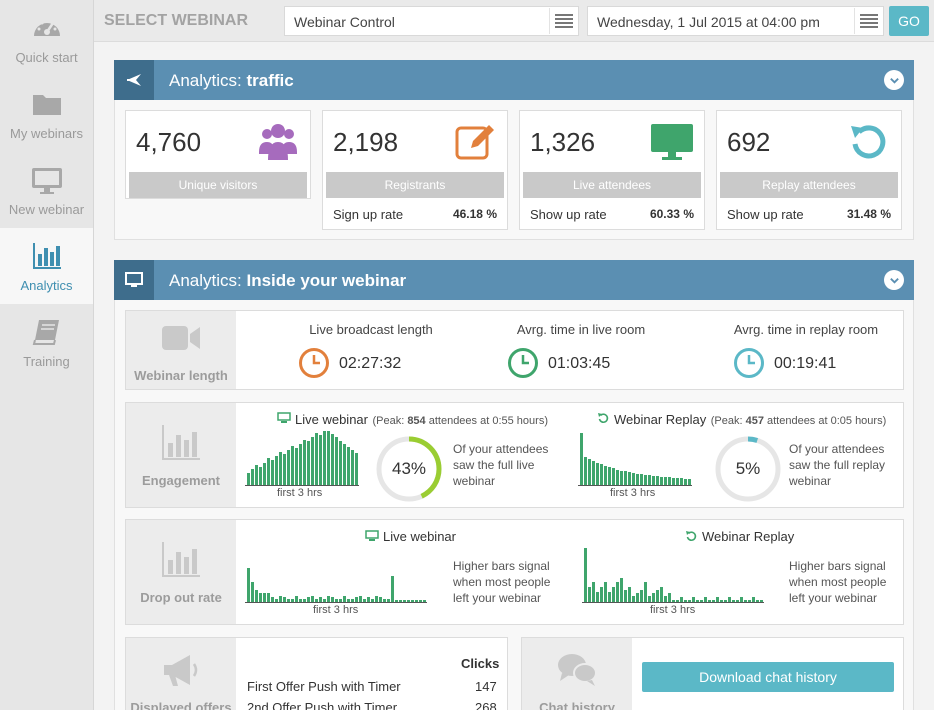  I want to click on go-button: GO, so click(909, 21).